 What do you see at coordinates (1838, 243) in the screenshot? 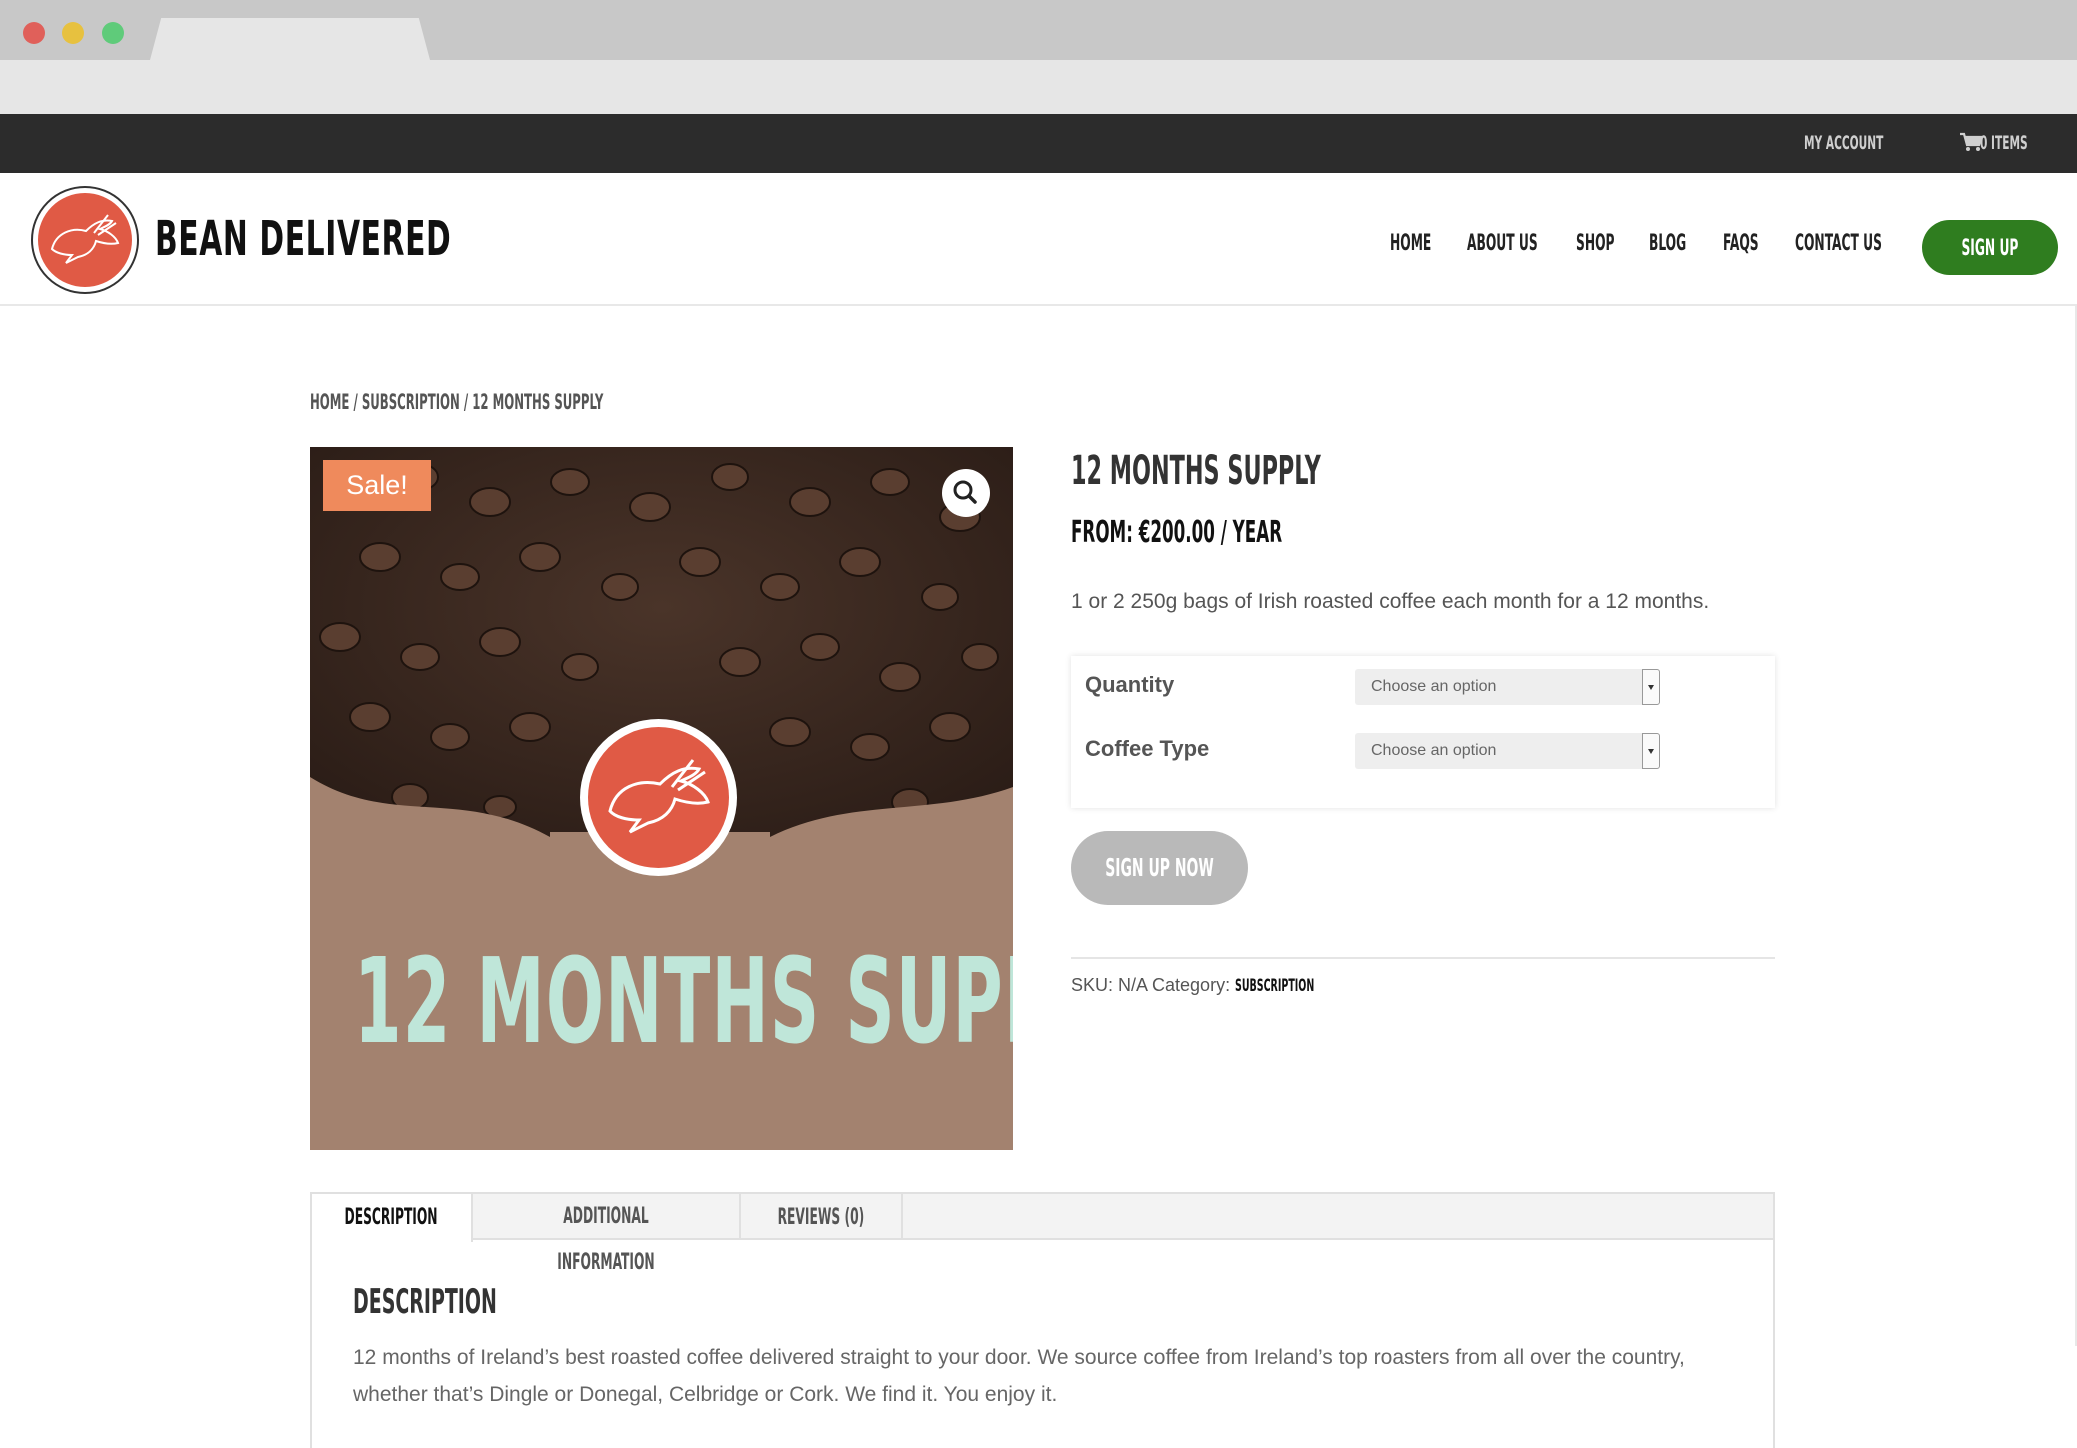
I see `nav-contact-us: CONTACT US` at bounding box center [1838, 243].